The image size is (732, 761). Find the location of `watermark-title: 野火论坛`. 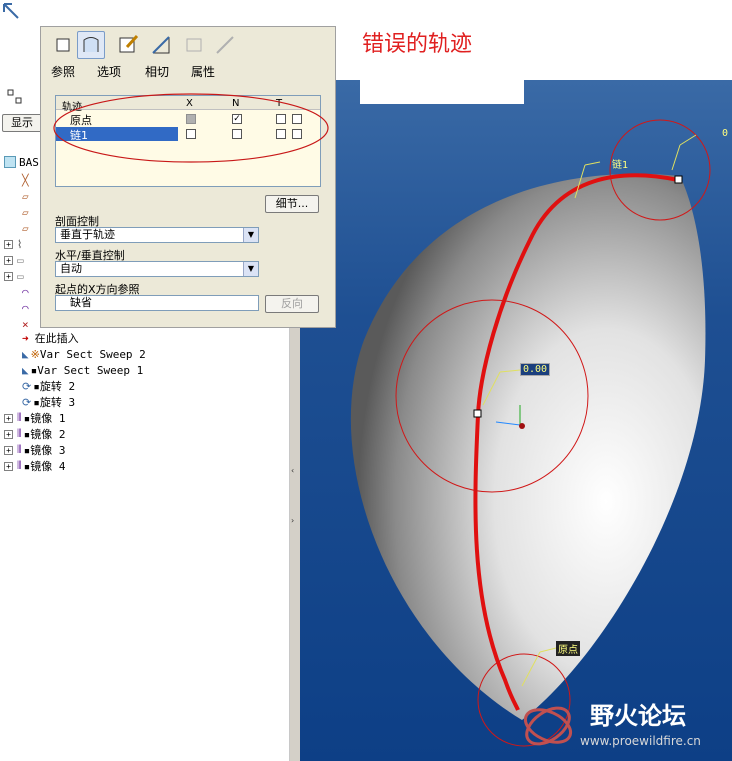

watermark-title: 野火论坛 is located at coordinates (638, 716).